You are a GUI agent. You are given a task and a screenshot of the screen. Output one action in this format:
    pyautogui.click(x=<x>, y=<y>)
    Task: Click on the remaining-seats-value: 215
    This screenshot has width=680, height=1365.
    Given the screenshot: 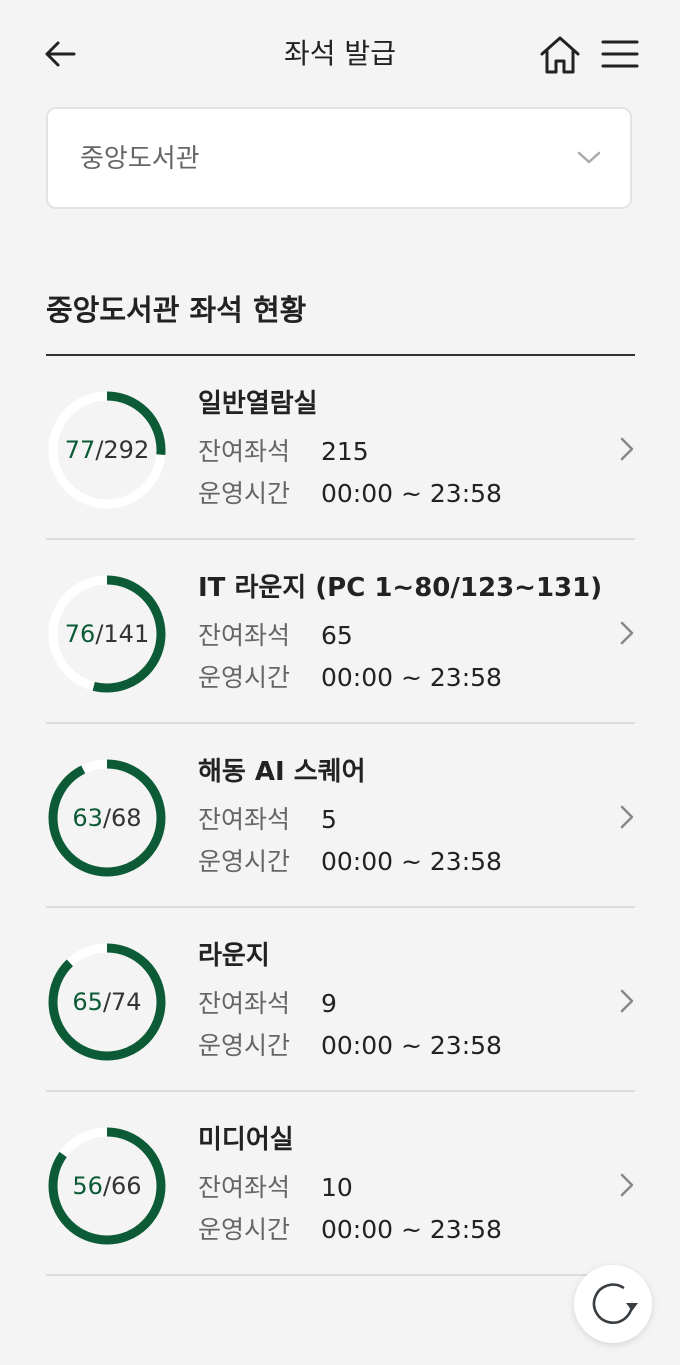 What is the action you would take?
    pyautogui.click(x=345, y=451)
    